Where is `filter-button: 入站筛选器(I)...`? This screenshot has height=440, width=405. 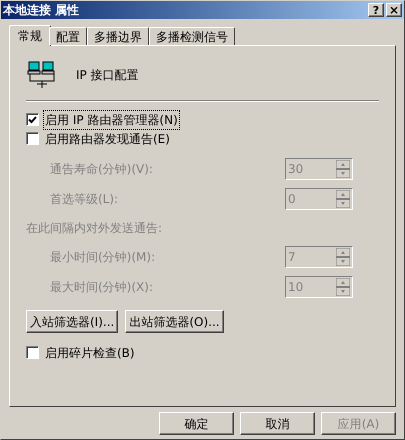
filter-button: 入站筛选器(I)... is located at coordinates (72, 321).